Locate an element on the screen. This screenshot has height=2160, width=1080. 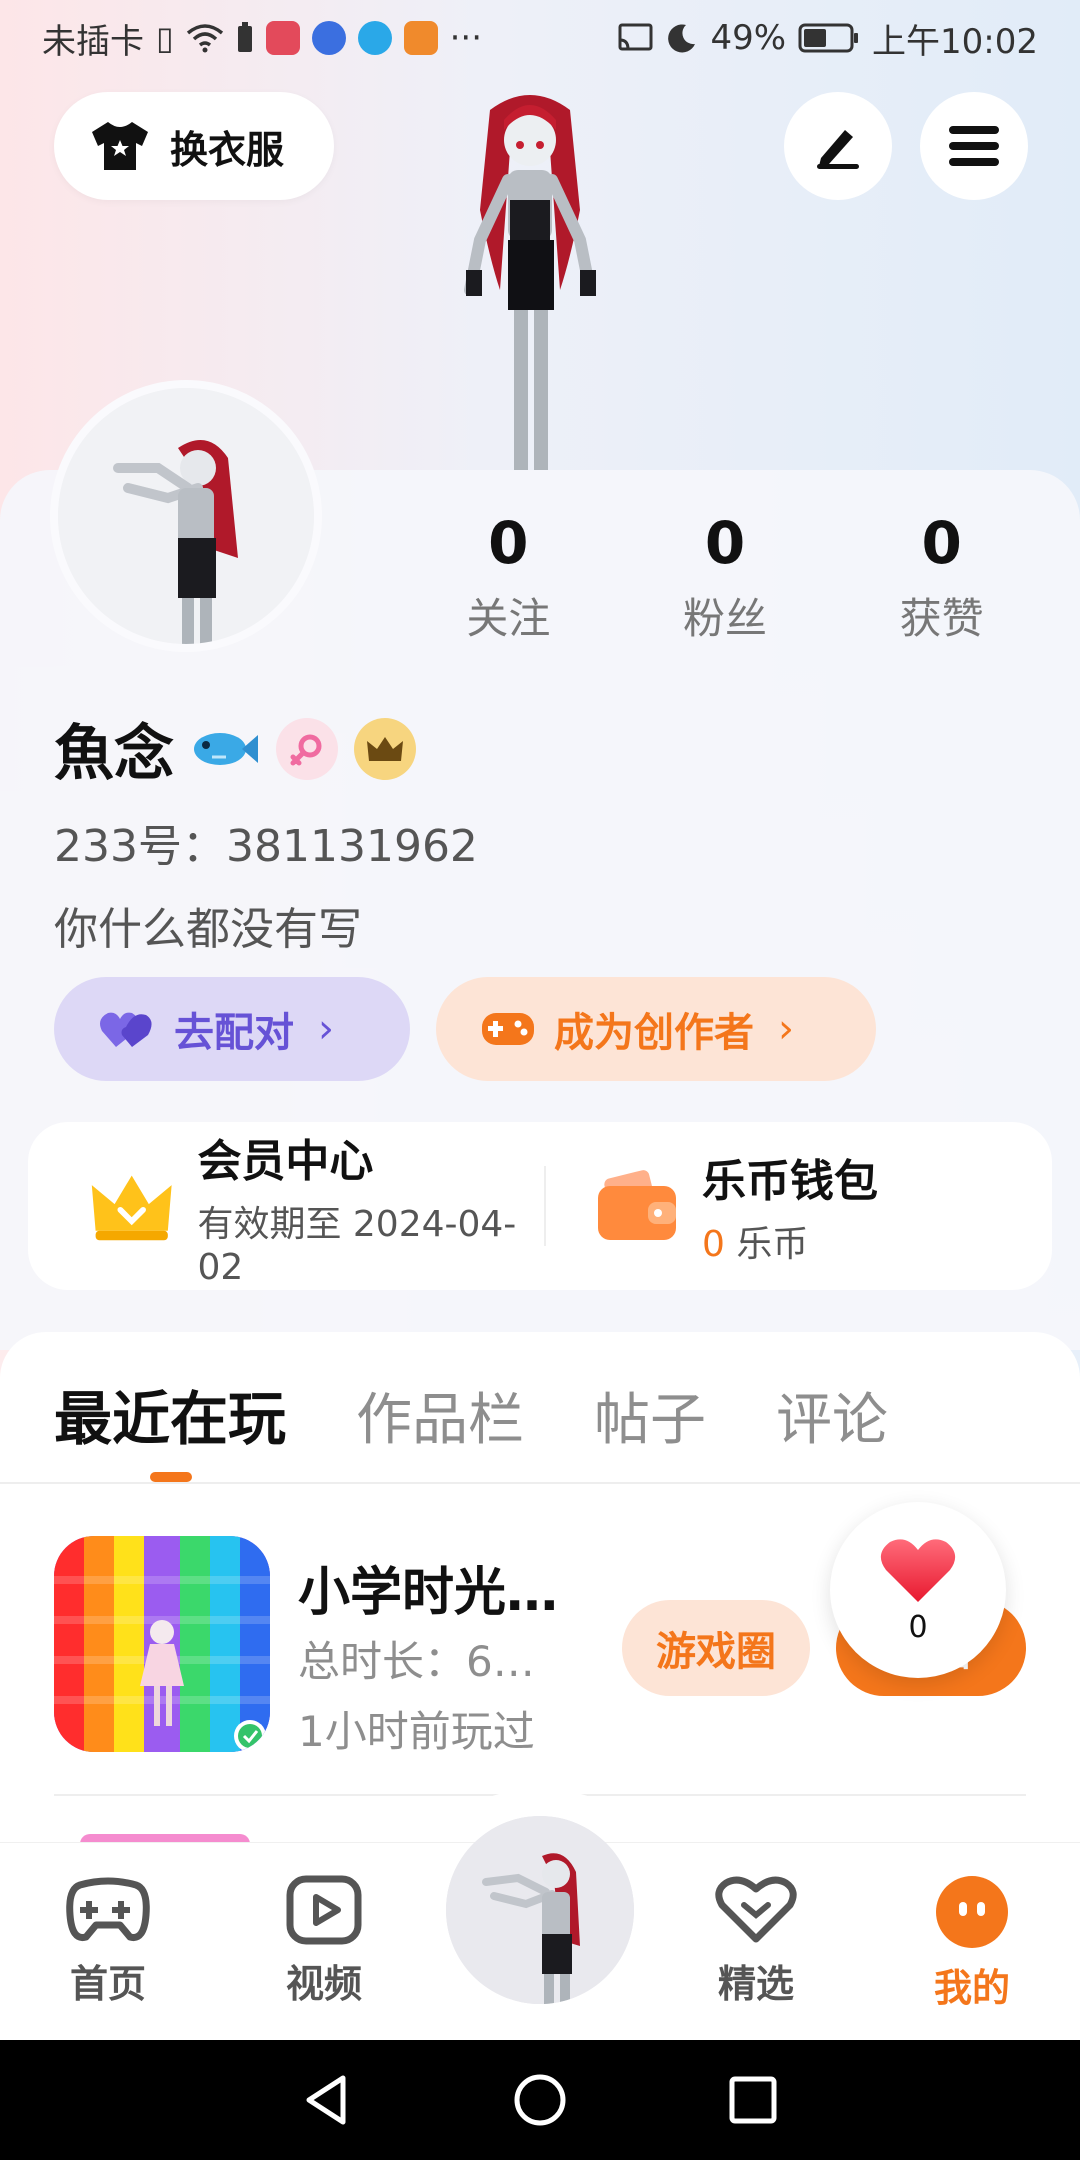
nav-video: 视频 is located at coordinates (324, 1941).